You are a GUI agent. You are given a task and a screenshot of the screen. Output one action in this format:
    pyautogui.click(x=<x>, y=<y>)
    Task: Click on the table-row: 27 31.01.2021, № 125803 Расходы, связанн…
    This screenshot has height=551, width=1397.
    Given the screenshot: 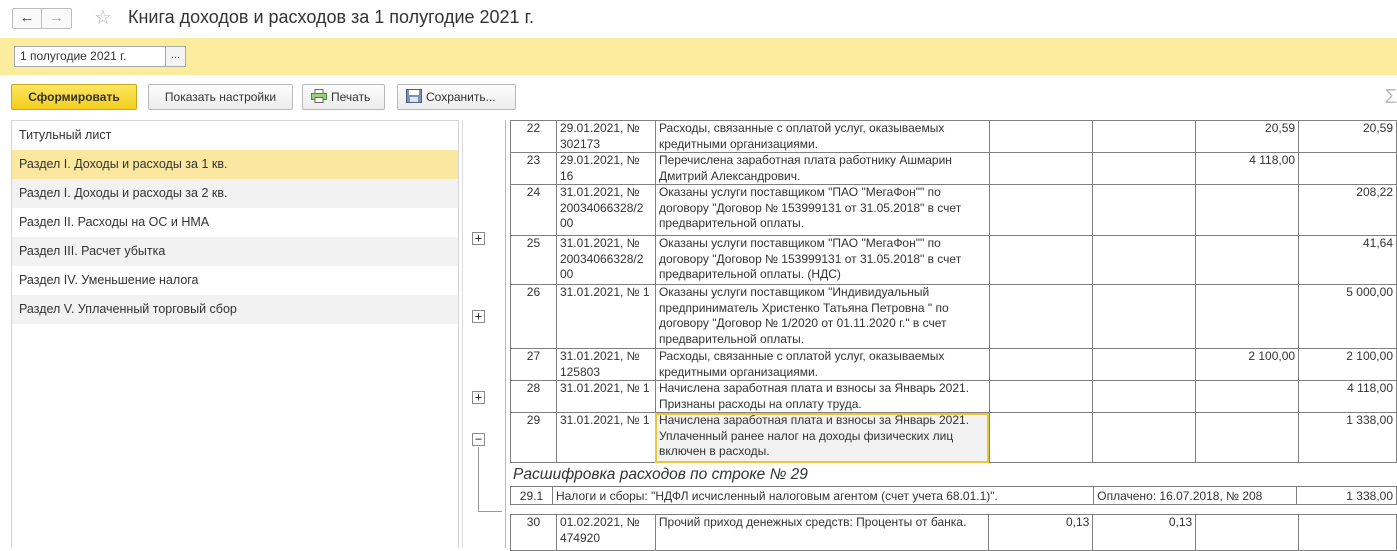 What is the action you would take?
    pyautogui.click(x=953, y=364)
    